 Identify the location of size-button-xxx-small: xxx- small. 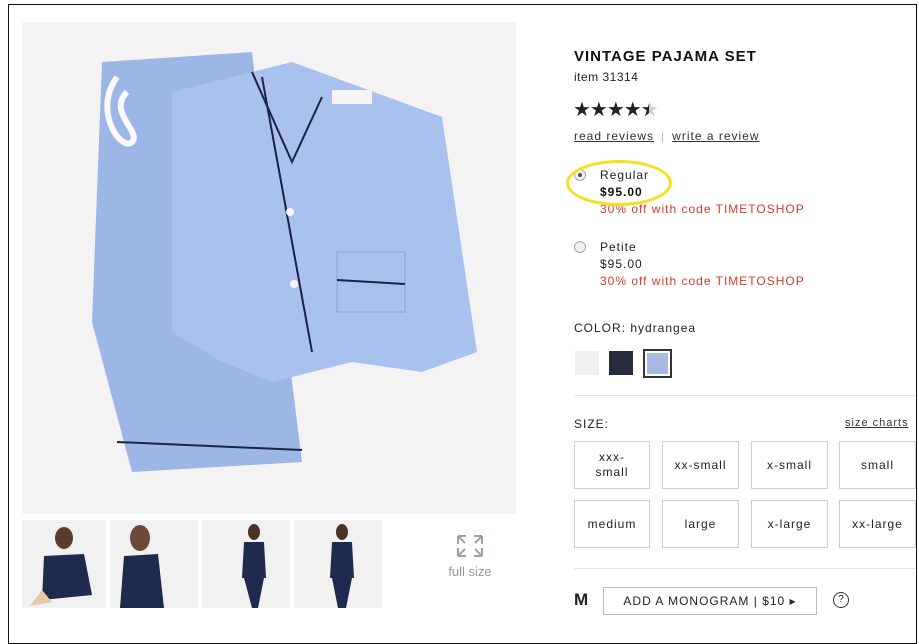
(612, 465).